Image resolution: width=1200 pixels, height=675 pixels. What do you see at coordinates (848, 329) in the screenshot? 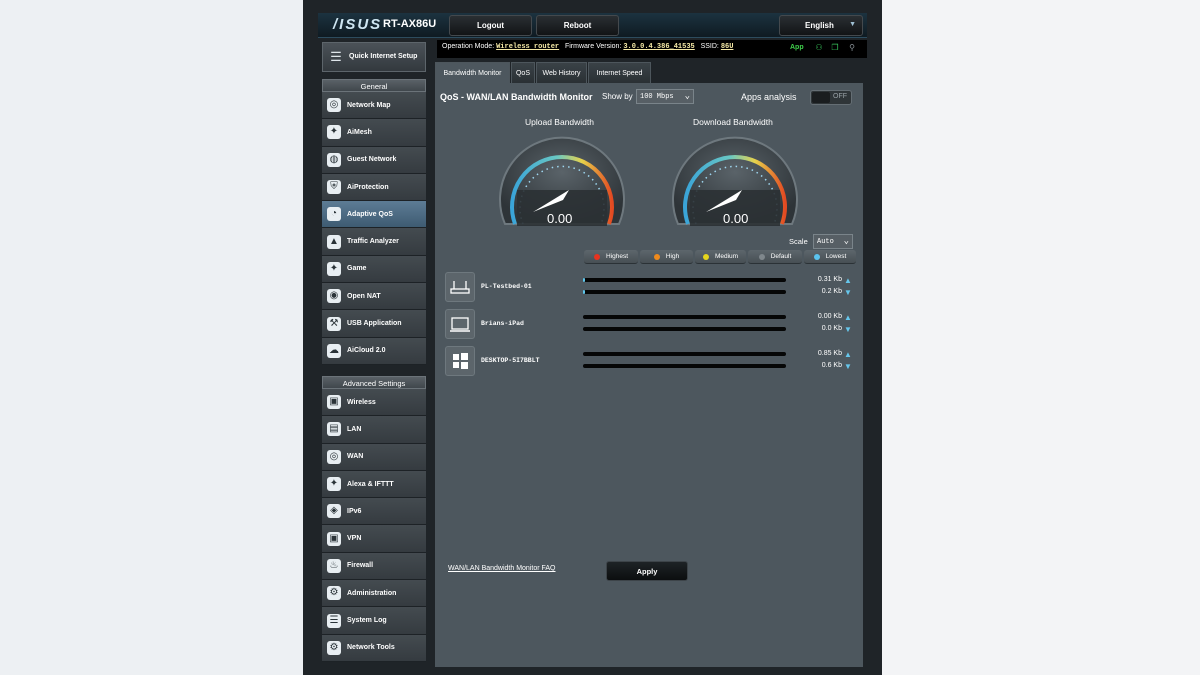
I see `arrow-down-icon: ▼` at bounding box center [848, 329].